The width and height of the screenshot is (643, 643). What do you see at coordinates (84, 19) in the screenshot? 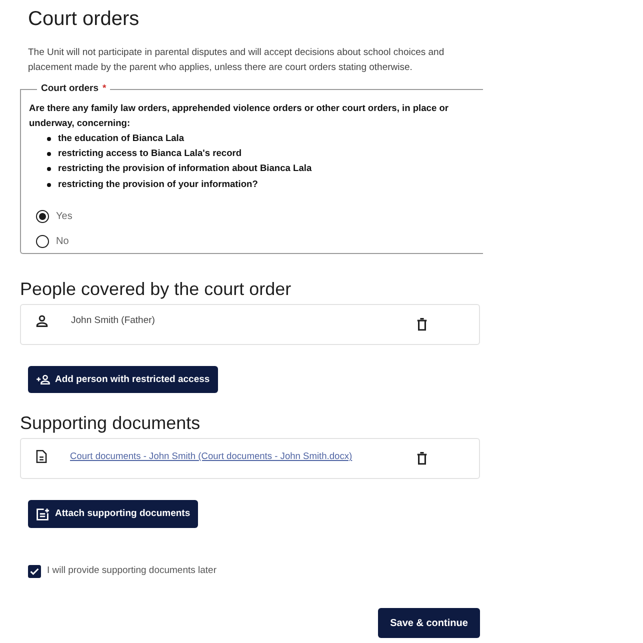
I see `page-title: Court orders` at bounding box center [84, 19].